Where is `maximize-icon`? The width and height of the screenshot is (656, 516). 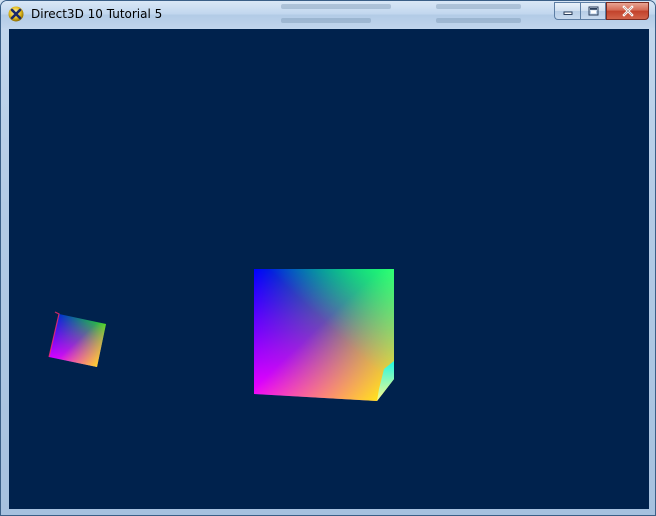 maximize-icon is located at coordinates (593, 11).